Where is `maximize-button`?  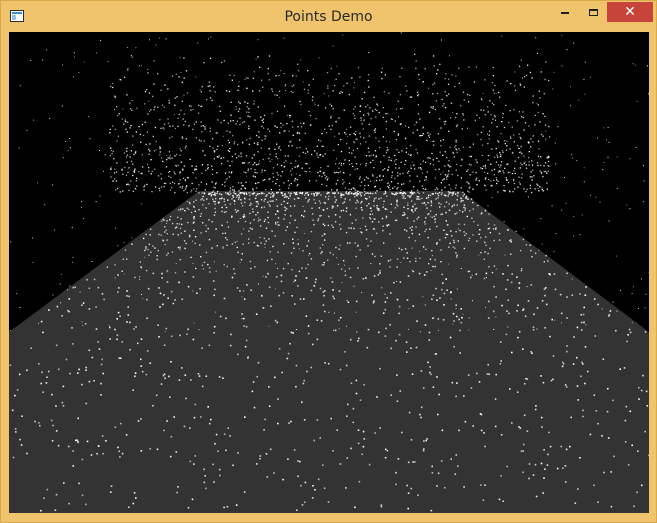 maximize-button is located at coordinates (593, 12).